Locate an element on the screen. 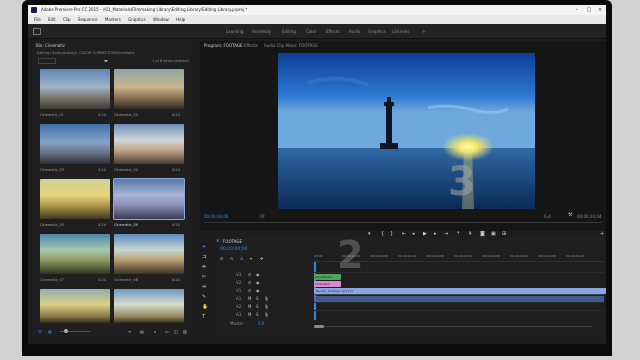  video-clip: Render_footage.mp4 [V] is located at coordinates (460, 291).